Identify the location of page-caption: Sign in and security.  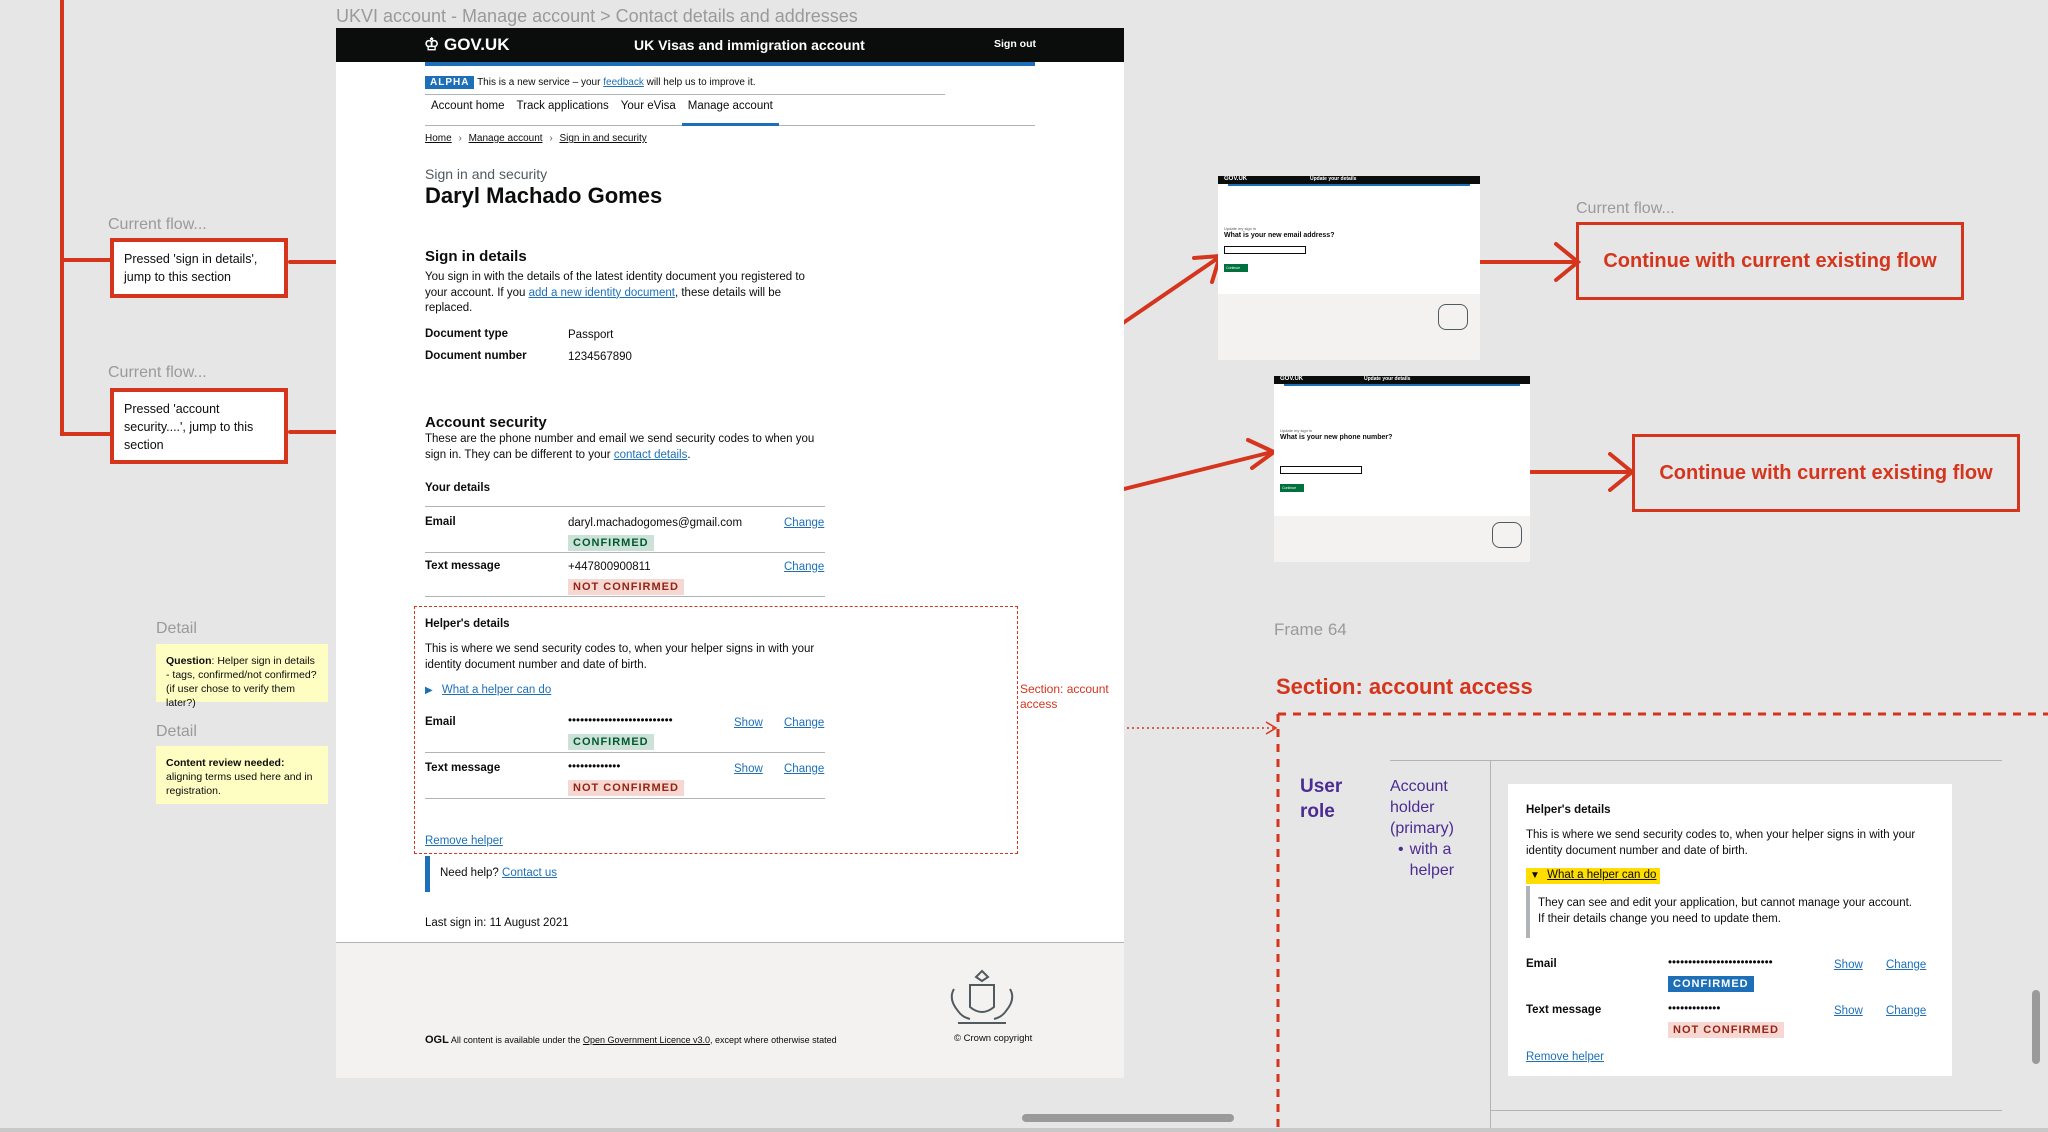
(486, 174).